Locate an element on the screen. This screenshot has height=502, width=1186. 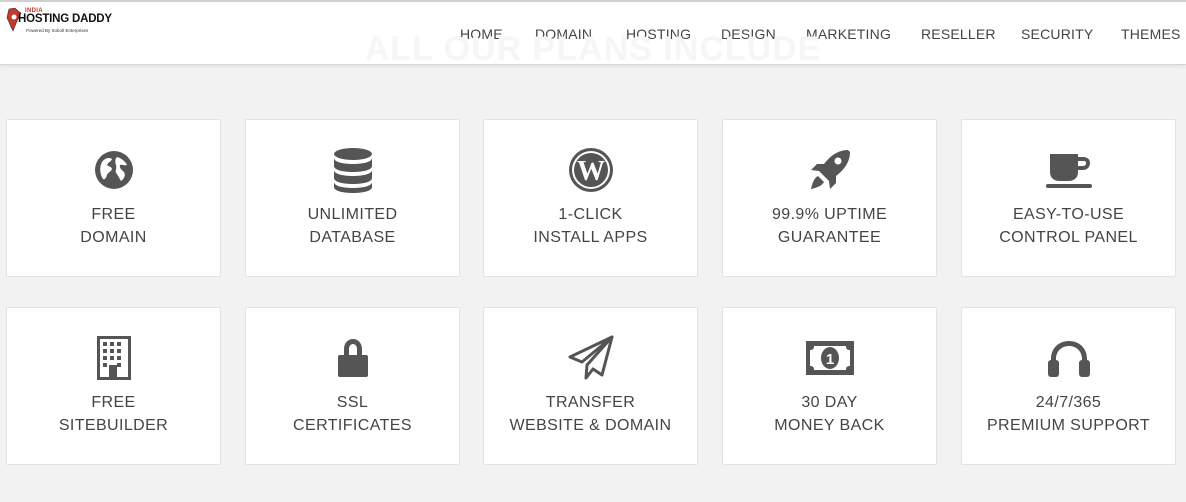
nav-item-design: DESIGN is located at coordinates (748, 34).